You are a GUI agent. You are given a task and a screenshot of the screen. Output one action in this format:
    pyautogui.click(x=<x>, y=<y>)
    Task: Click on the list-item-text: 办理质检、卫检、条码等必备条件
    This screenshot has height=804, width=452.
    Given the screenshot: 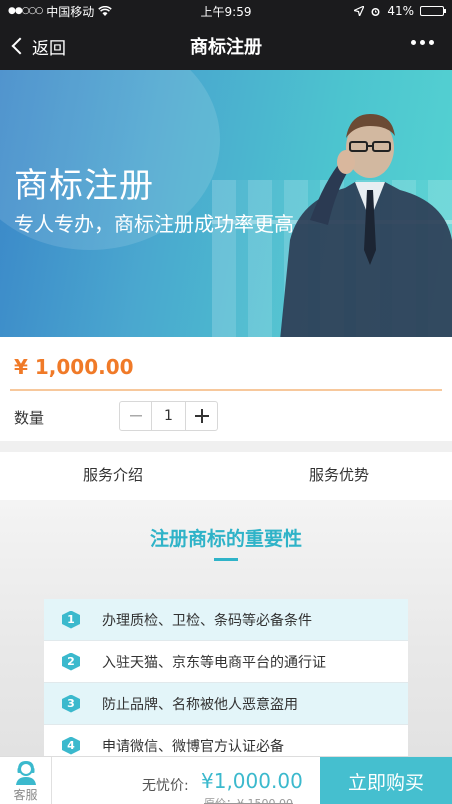 What is the action you would take?
    pyautogui.click(x=207, y=620)
    